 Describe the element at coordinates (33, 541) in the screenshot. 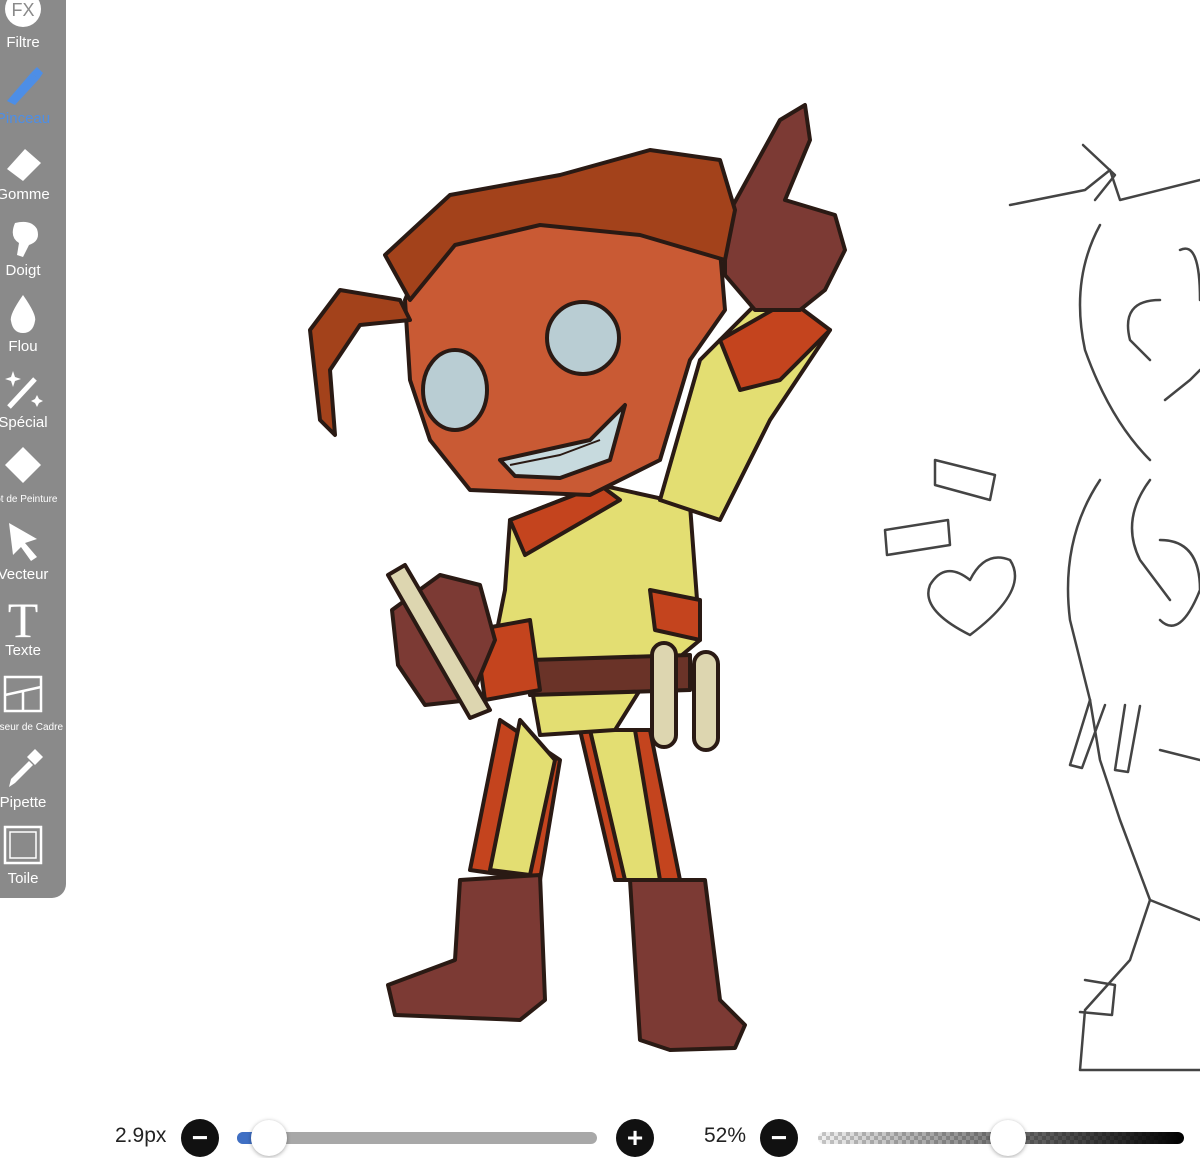

I see `arrow-pointer-icon` at that location.